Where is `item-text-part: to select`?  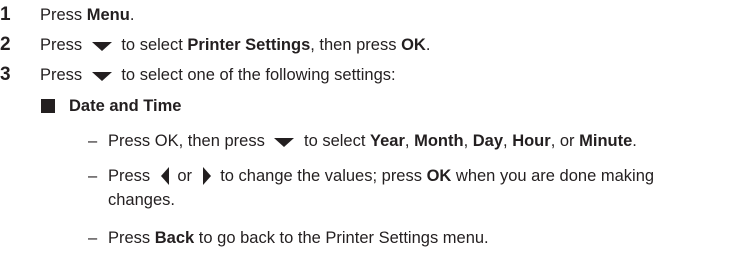 item-text-part: to select is located at coordinates (335, 141).